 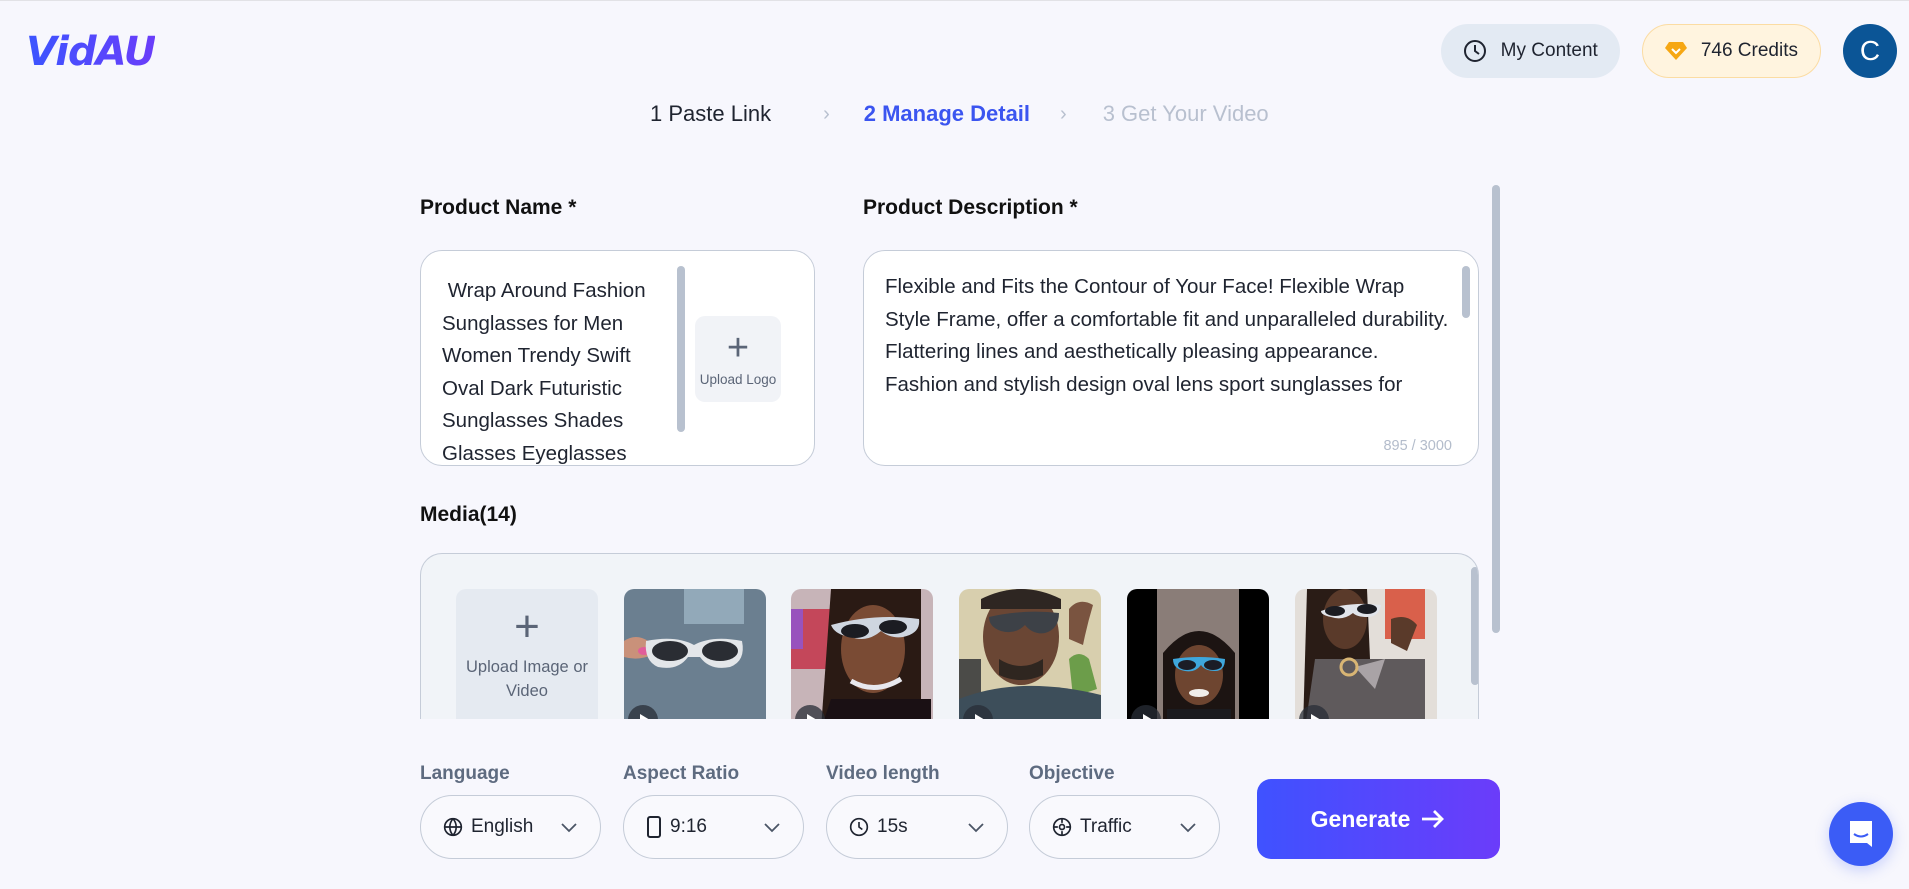 What do you see at coordinates (527, 679) in the screenshot?
I see `upload-media-label: Upload Image or Video` at bounding box center [527, 679].